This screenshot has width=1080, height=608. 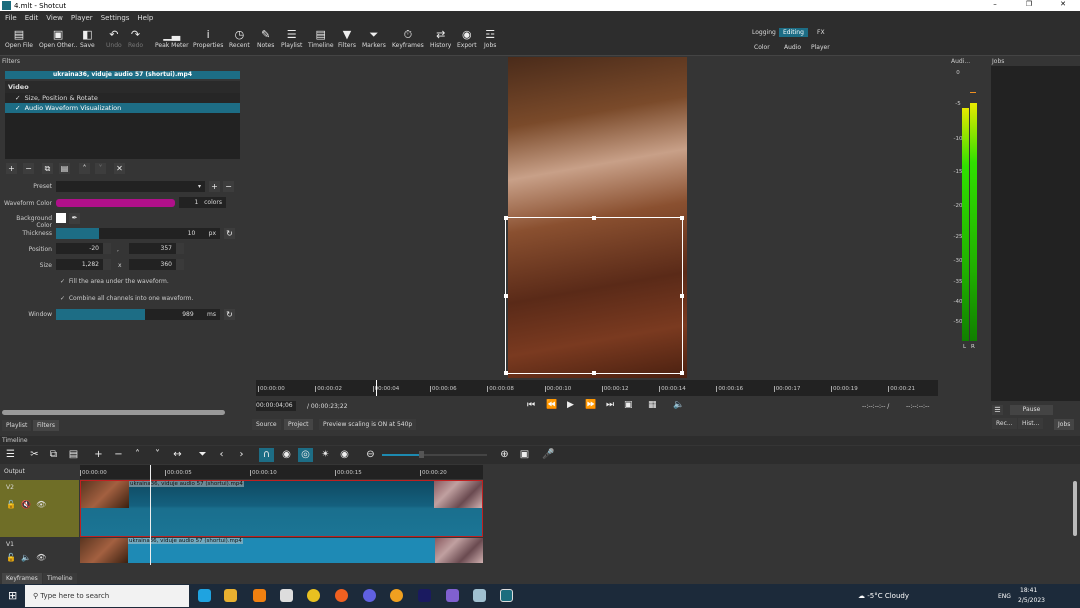 What do you see at coordinates (84, 168) in the screenshot?
I see `move-up-button: ˄` at bounding box center [84, 168].